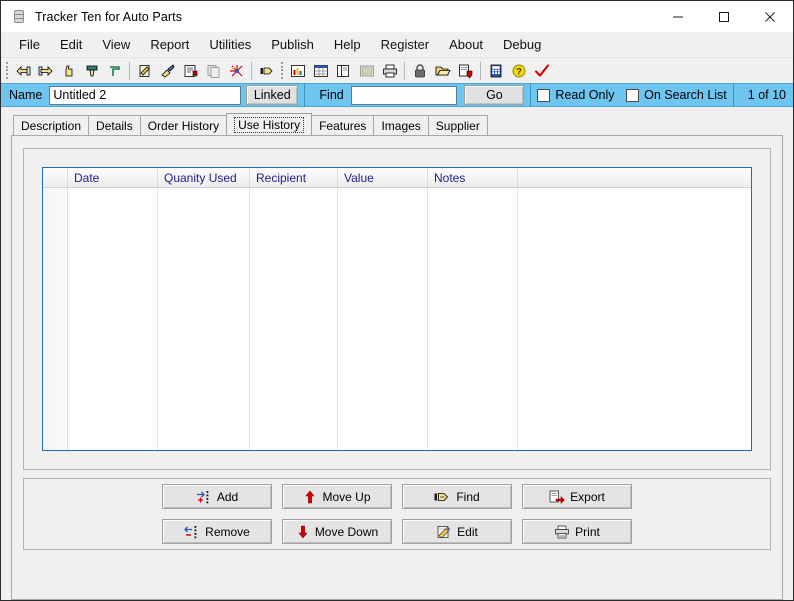  Describe the element at coordinates (444, 531) in the screenshot. I see `edit-pencil-icon` at that location.